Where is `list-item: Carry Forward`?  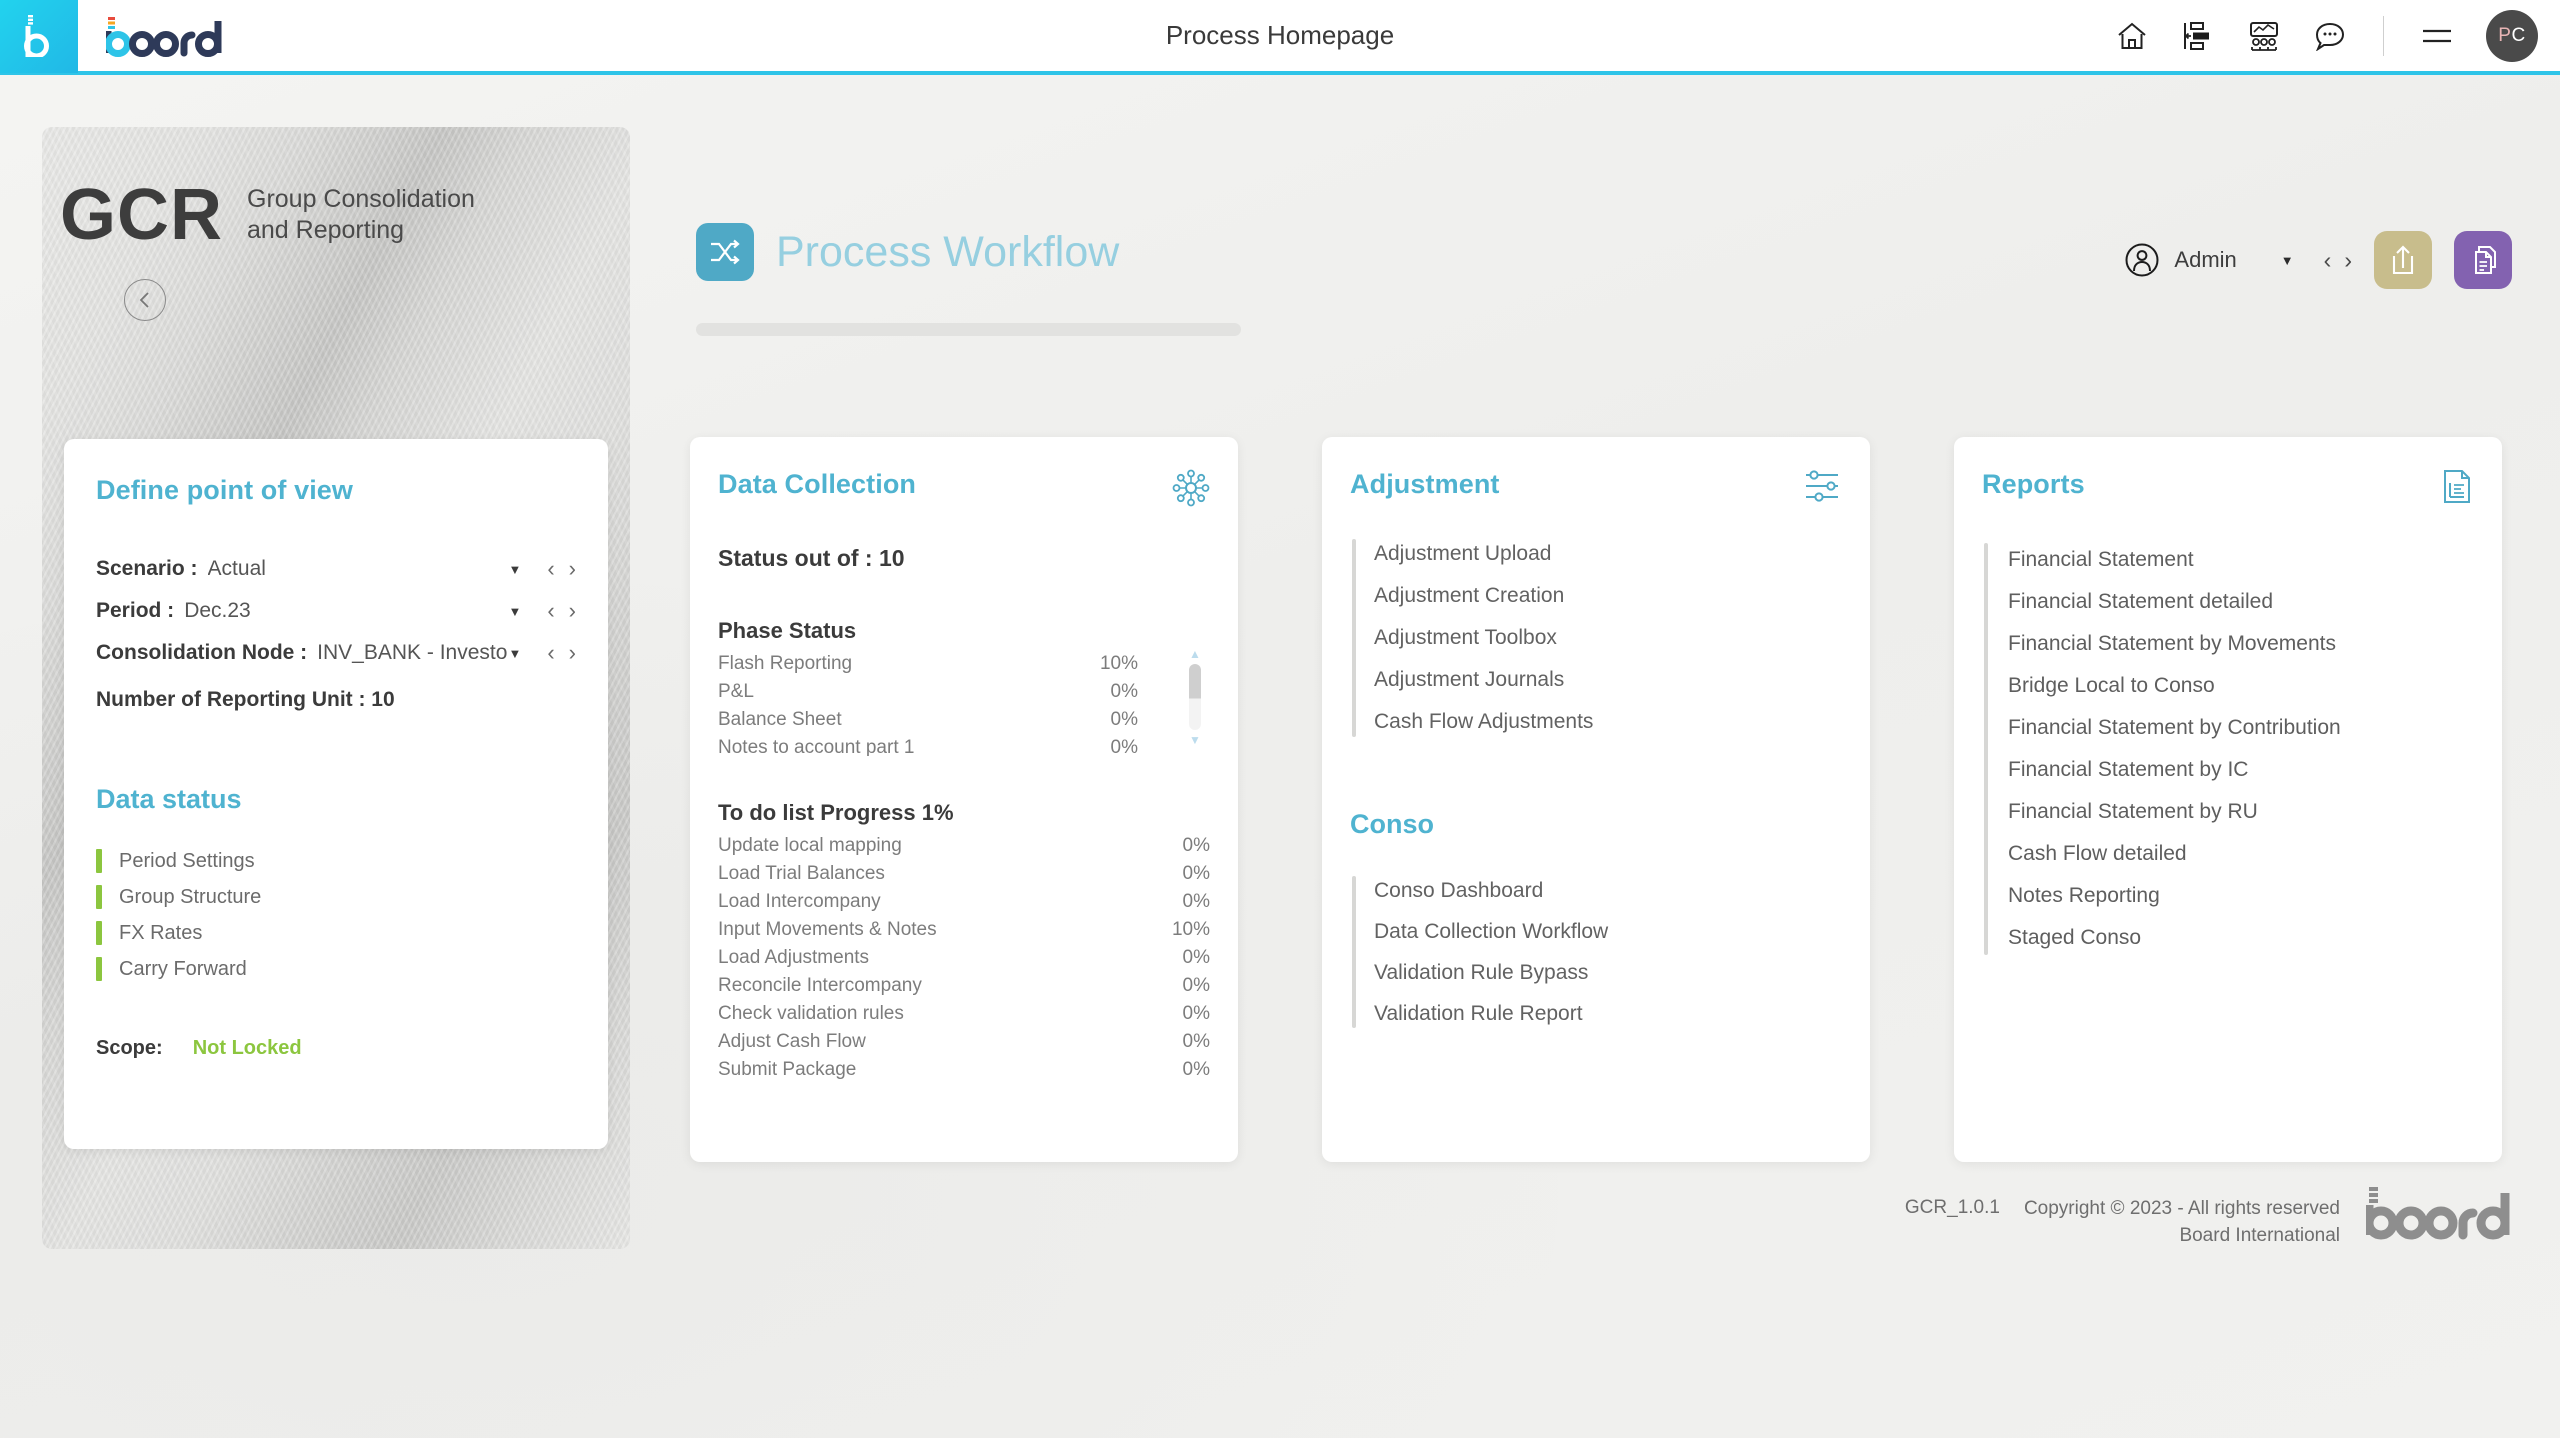
list-item: Carry Forward is located at coordinates (336, 969).